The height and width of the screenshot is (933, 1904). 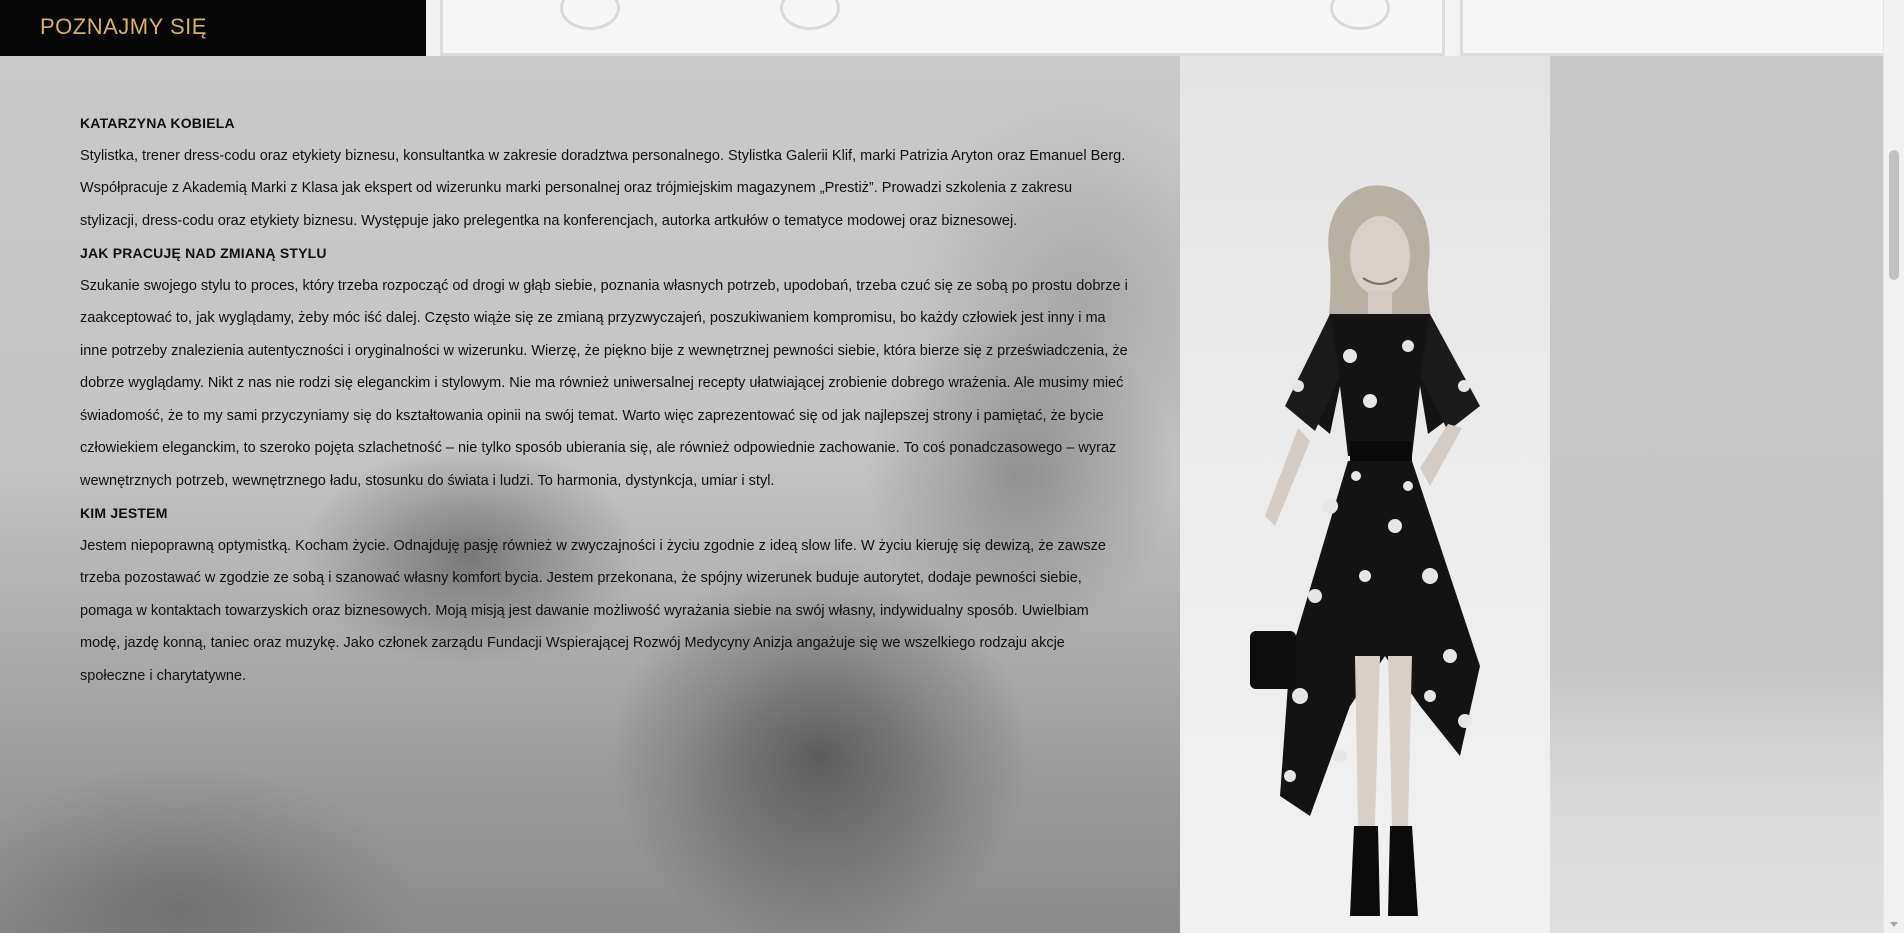 I want to click on woman-portrait-icon, so click(x=1365, y=550).